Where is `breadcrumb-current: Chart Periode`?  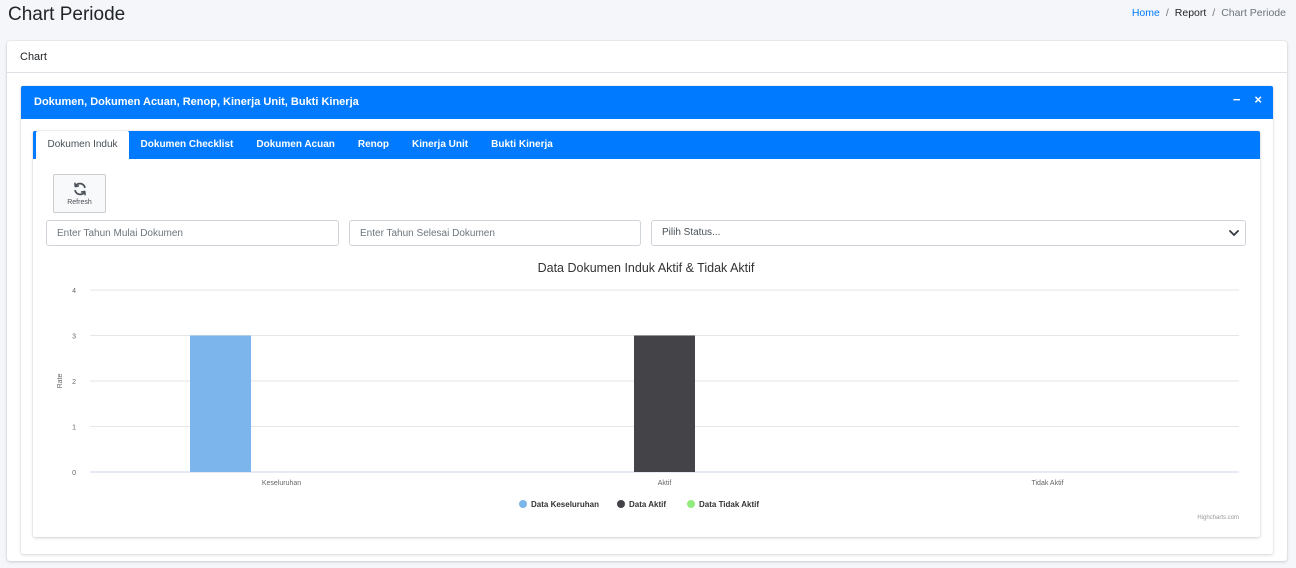
breadcrumb-current: Chart Periode is located at coordinates (1253, 13).